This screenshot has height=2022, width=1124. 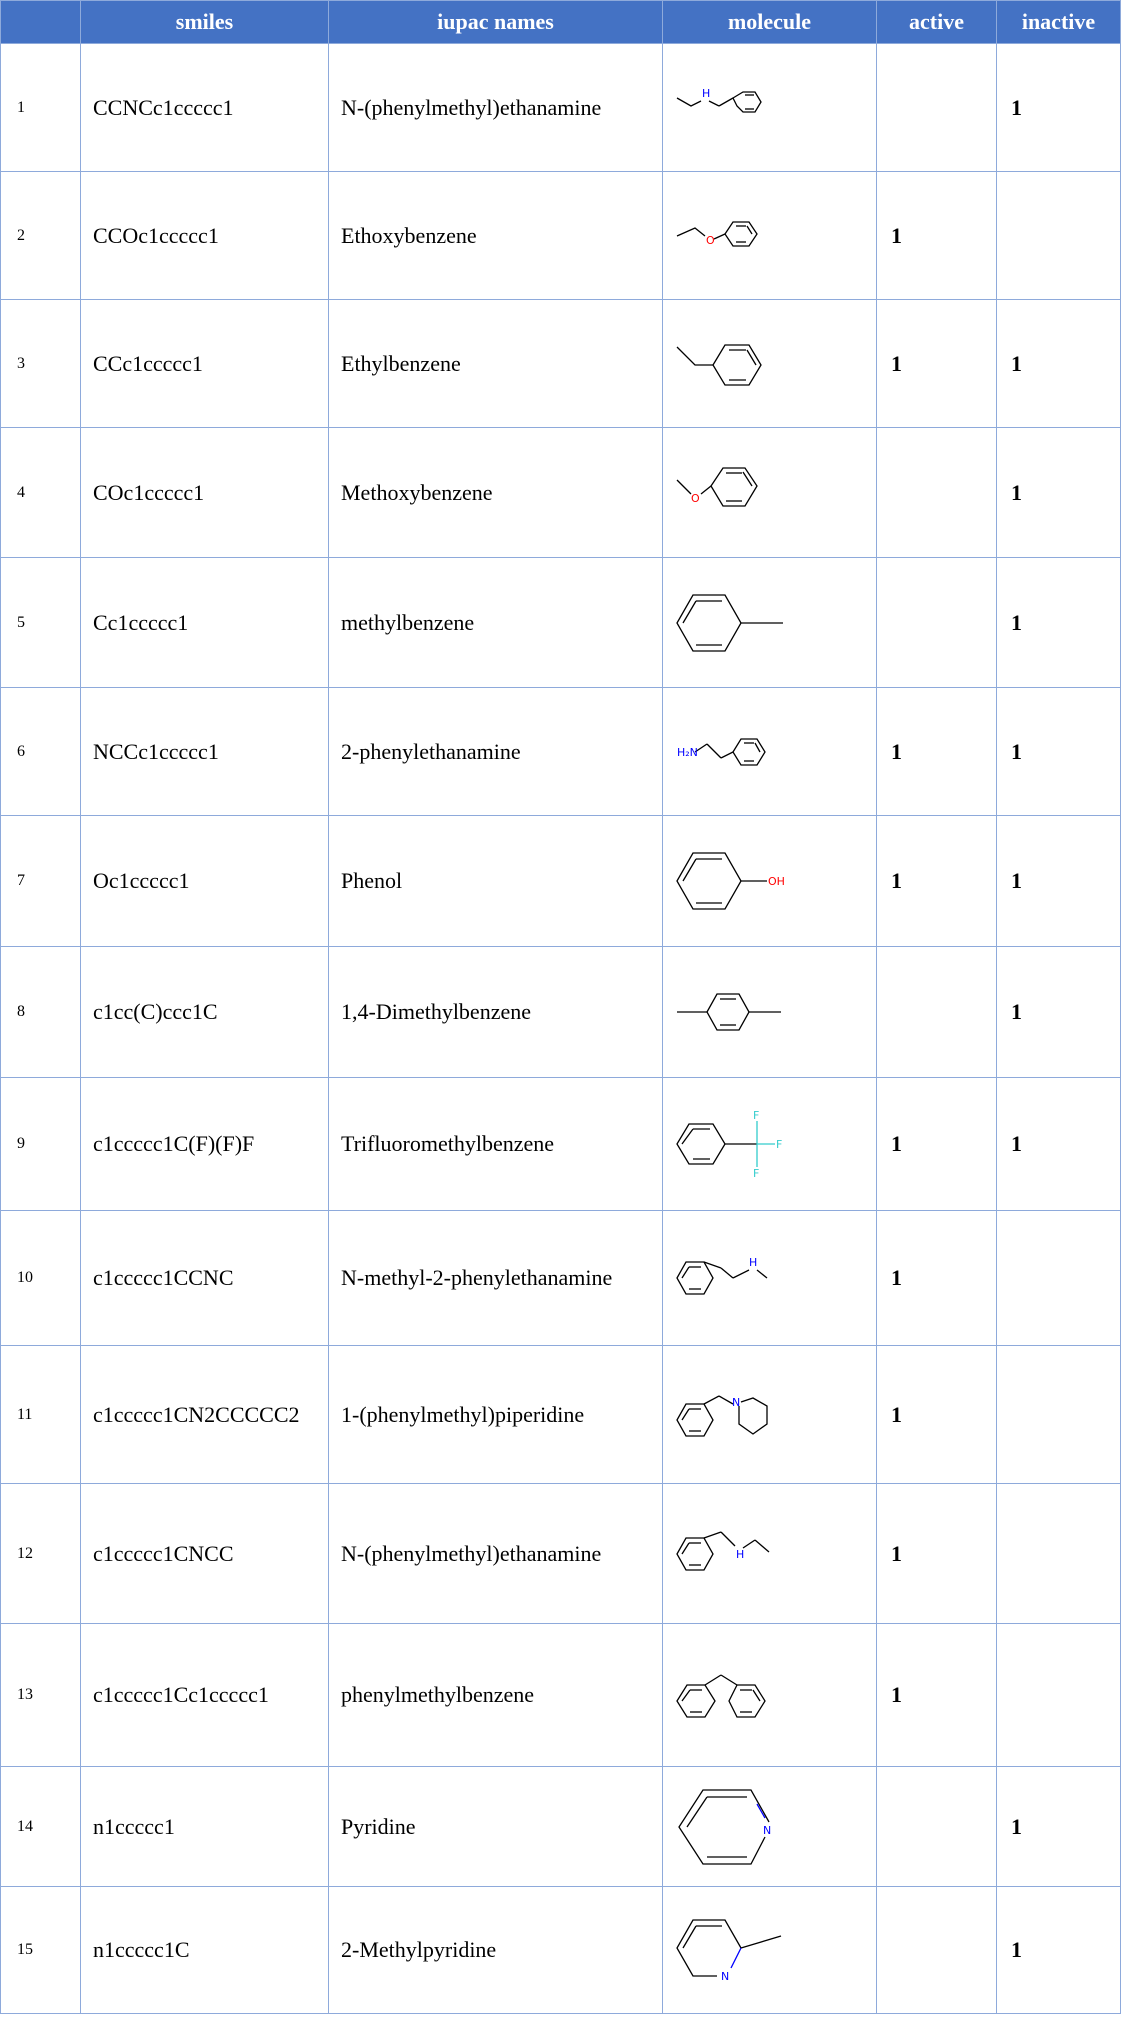 I want to click on iupac-cell: N-methyl-2-phenylethanamine, so click(x=495, y=1278).